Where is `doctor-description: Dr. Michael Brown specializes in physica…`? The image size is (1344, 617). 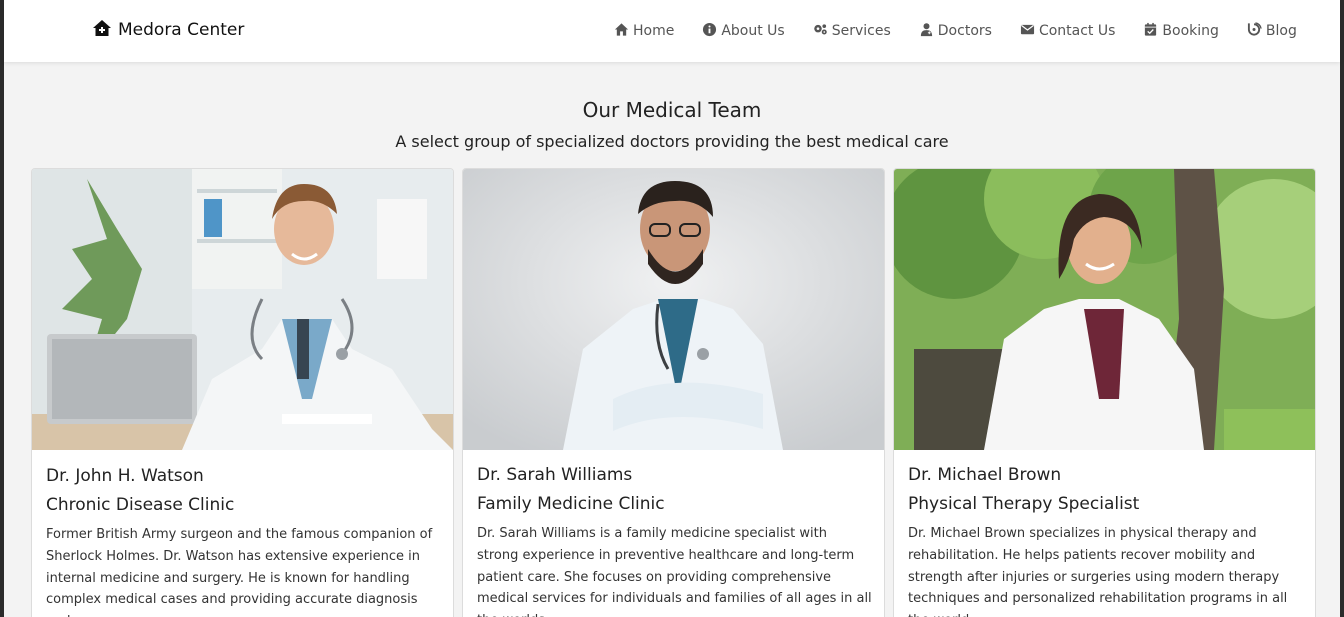 doctor-description: Dr. Michael Brown specializes in physica… is located at coordinates (1098, 571).